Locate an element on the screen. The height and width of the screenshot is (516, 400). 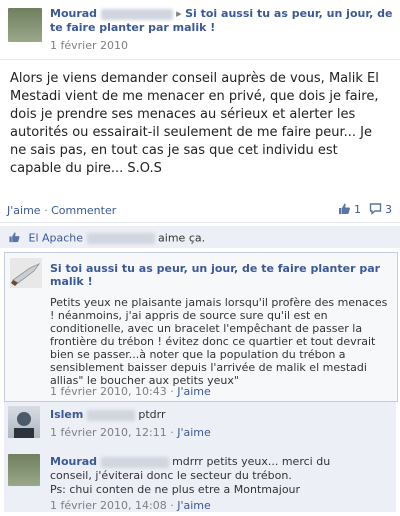
like-count: 1 is located at coordinates (357, 209).